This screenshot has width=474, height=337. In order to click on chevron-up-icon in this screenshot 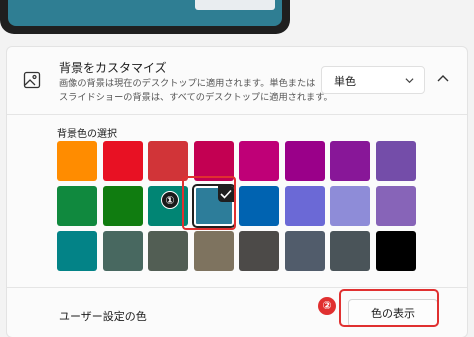, I will do `click(443, 79)`.